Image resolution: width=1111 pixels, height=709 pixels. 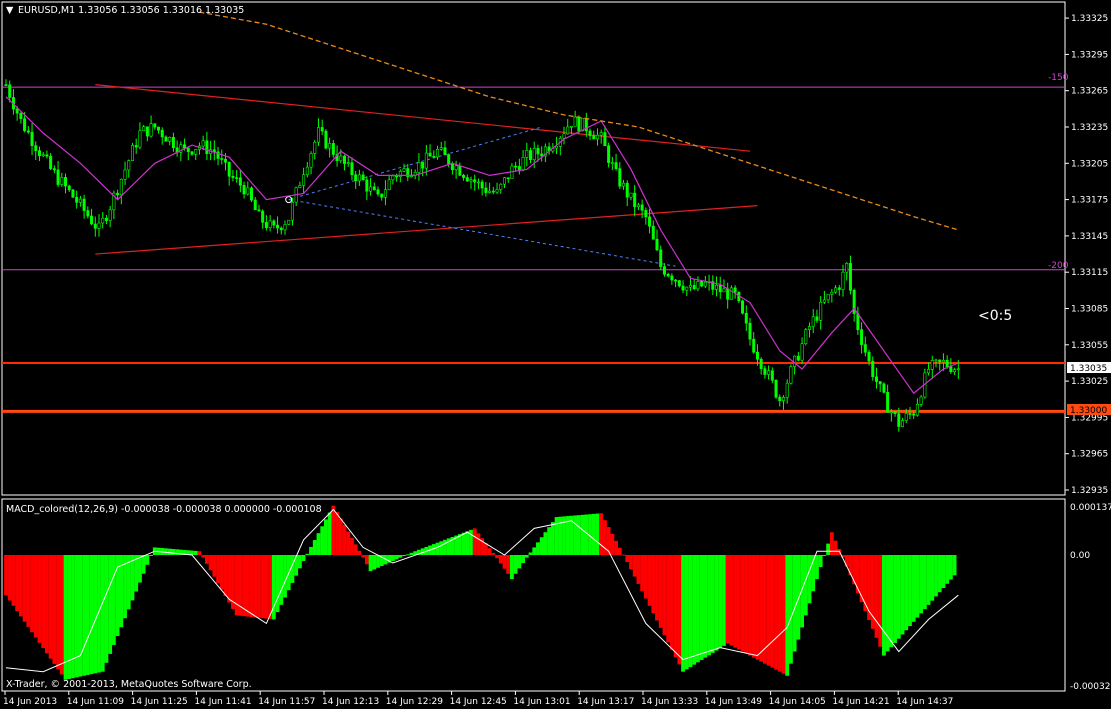 What do you see at coordinates (95, 702) in the screenshot?
I see `time-label: 14 Jun 11:09` at bounding box center [95, 702].